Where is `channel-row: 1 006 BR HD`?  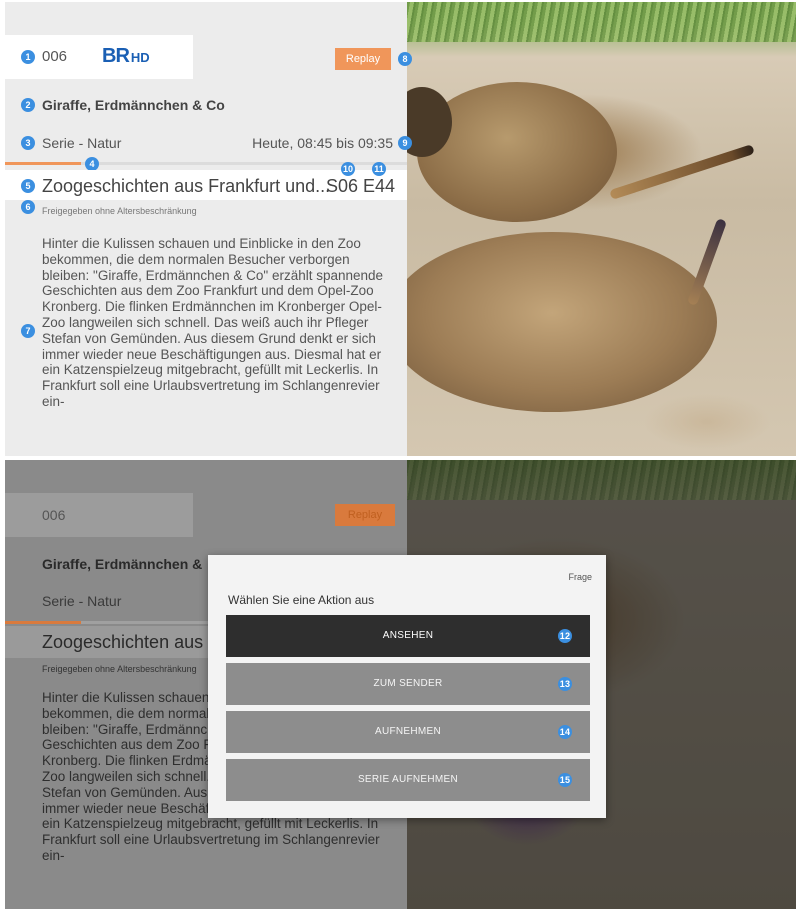
channel-row: 1 006 BR HD is located at coordinates (99, 57).